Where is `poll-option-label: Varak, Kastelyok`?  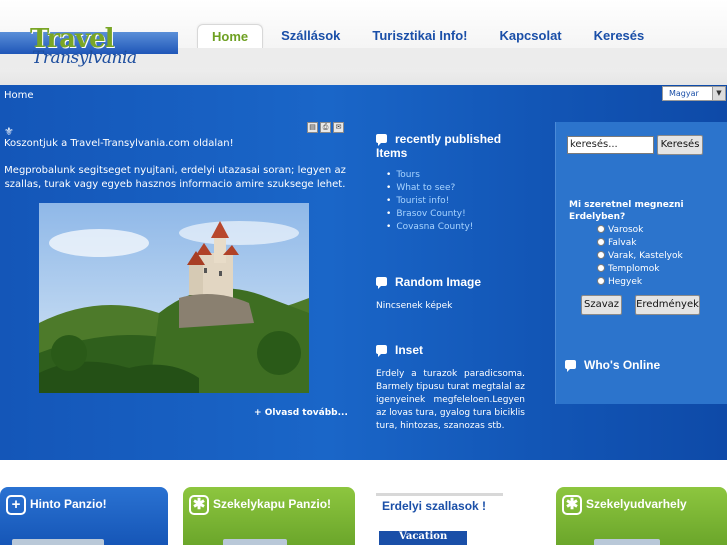 poll-option-label: Varak, Kastelyok is located at coordinates (645, 256).